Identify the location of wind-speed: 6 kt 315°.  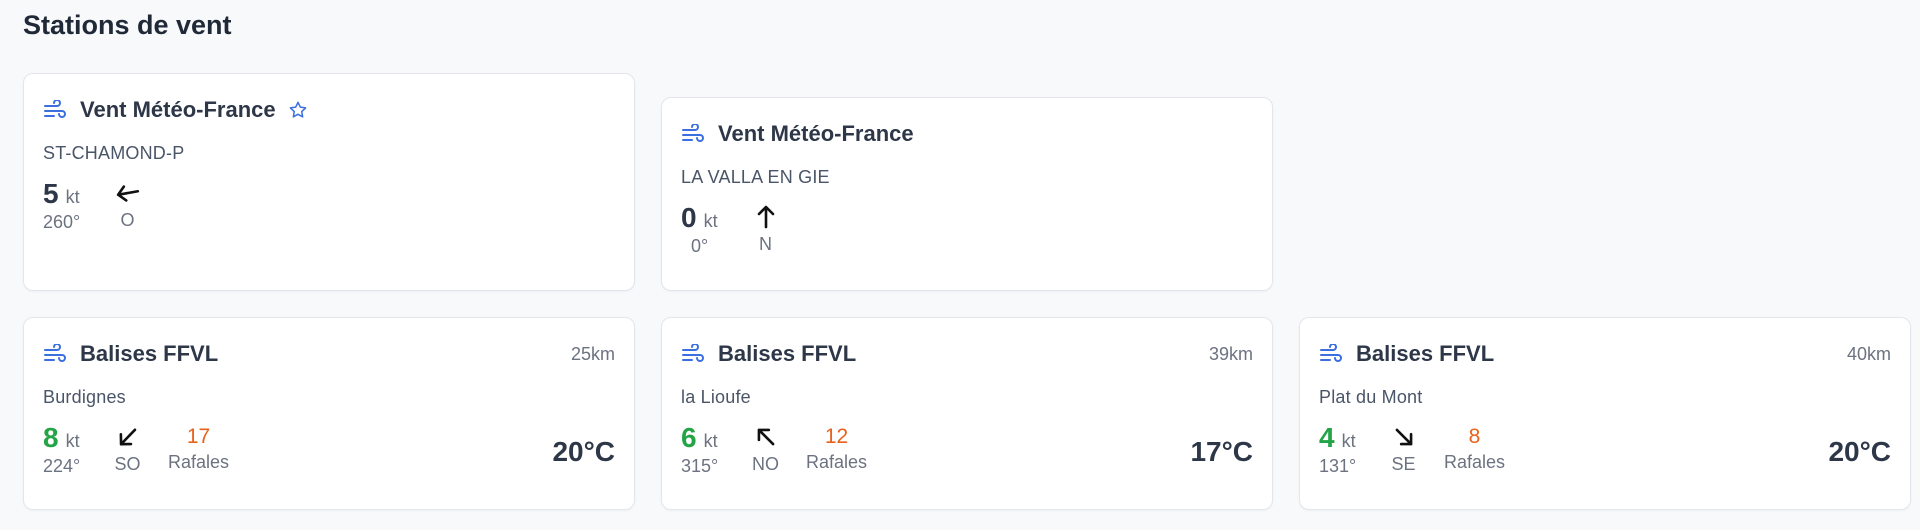
(711, 449).